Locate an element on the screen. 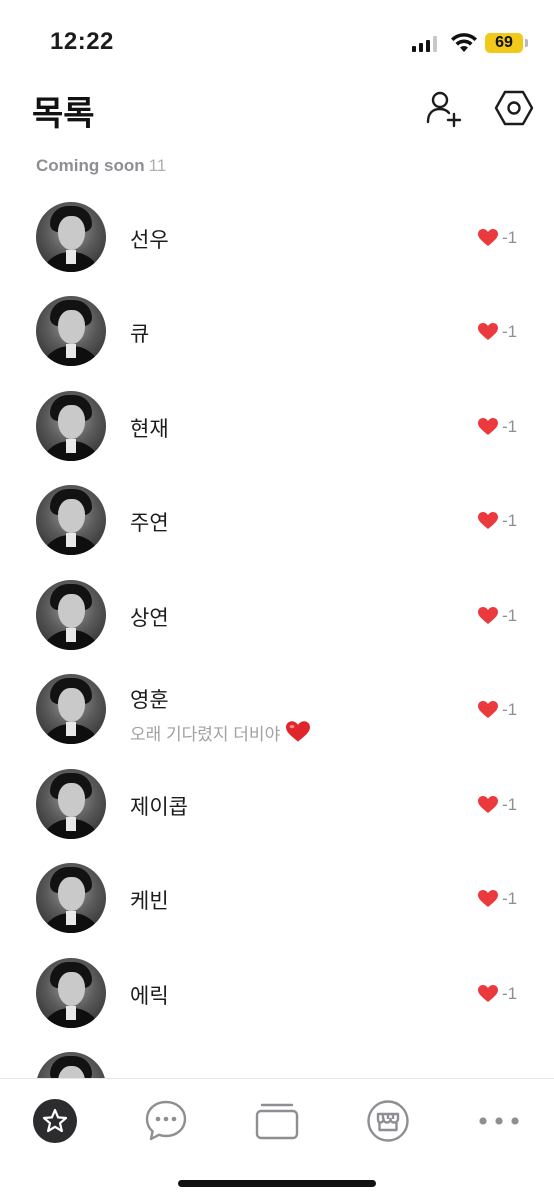 This screenshot has height=1200, width=554. tab-chats is located at coordinates (166, 1121).